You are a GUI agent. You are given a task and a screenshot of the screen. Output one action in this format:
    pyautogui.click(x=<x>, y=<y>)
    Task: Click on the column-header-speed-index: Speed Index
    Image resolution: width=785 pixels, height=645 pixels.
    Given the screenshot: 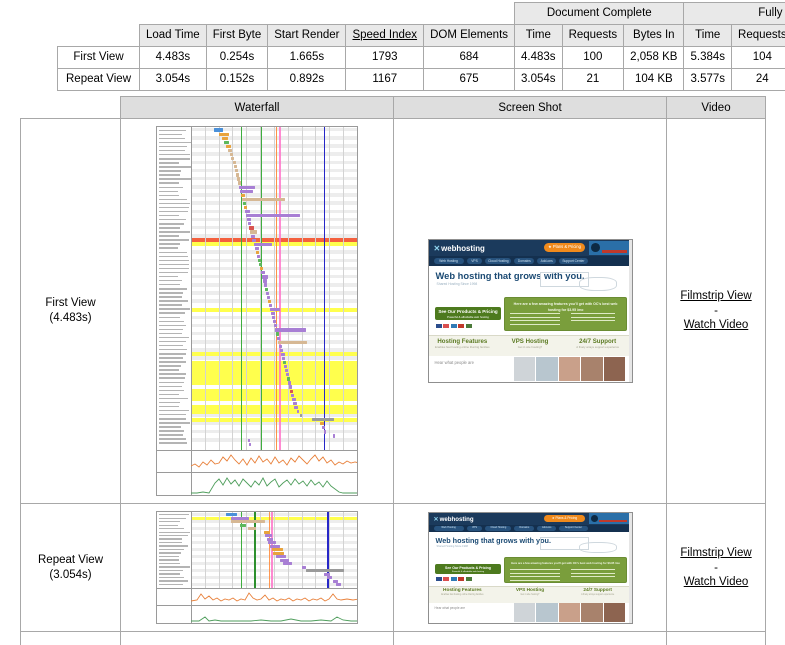 What is the action you would take?
    pyautogui.click(x=385, y=35)
    